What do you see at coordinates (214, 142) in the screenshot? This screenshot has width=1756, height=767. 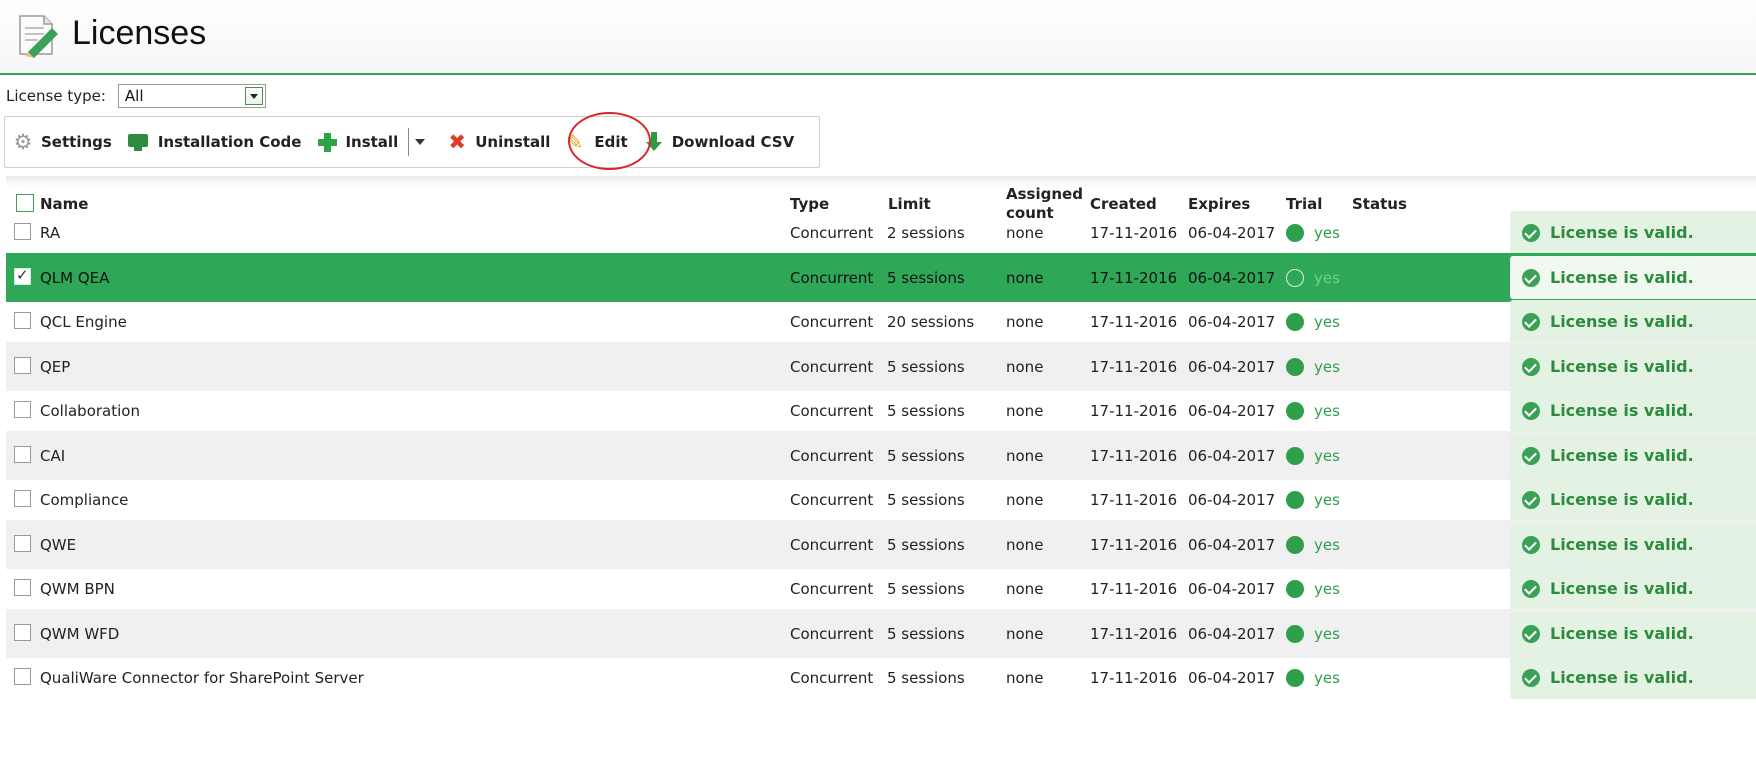 I see `installation-code-button: Installation Code` at bounding box center [214, 142].